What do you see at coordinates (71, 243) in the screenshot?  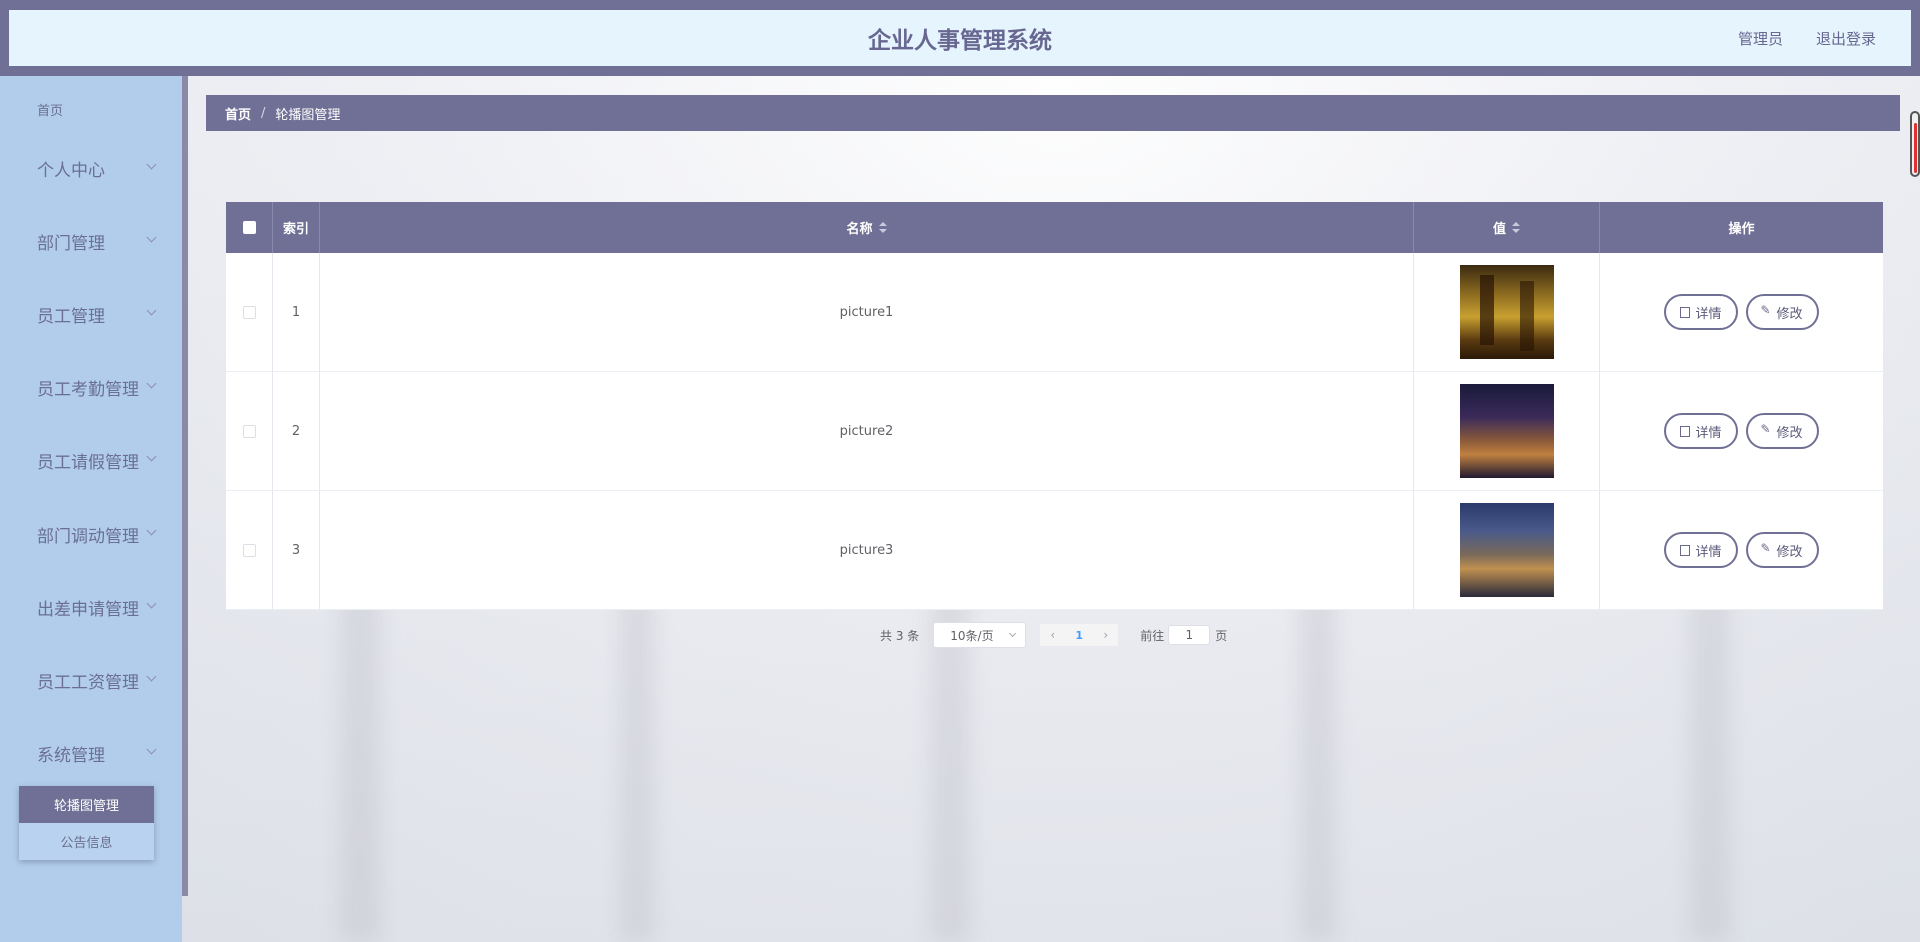 I see `sidebar-item-label: 部门管理` at bounding box center [71, 243].